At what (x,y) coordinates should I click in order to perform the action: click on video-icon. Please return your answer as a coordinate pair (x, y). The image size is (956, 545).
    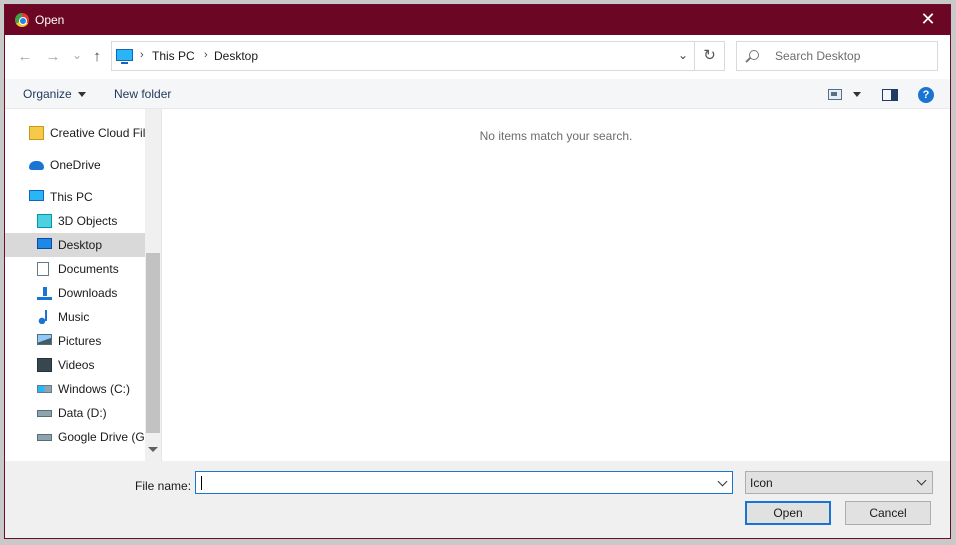
    Looking at the image, I should click on (44, 365).